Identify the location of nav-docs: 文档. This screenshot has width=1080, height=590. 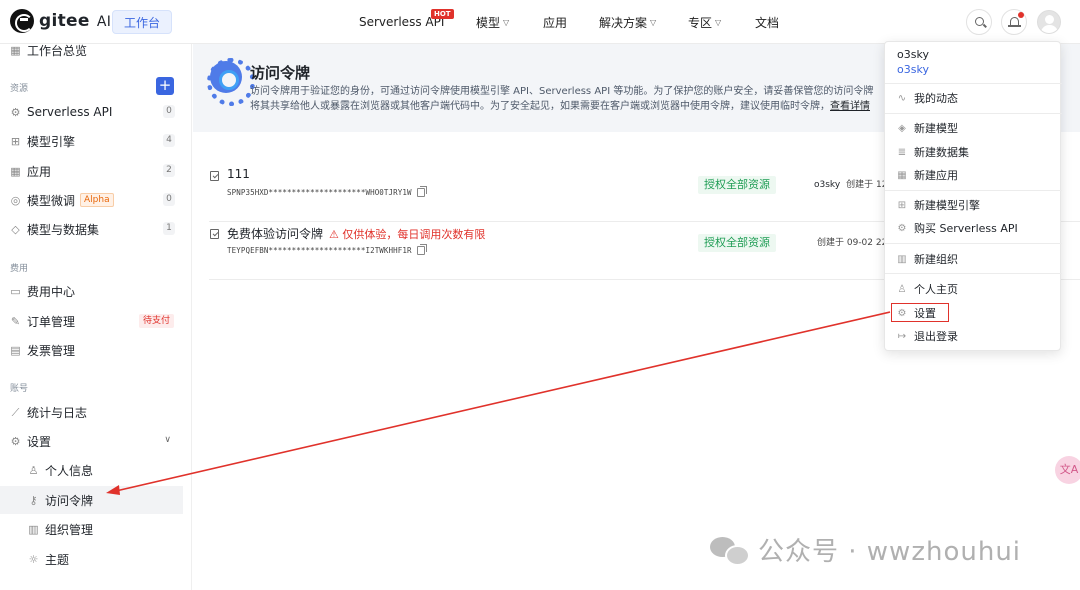
(767, 22).